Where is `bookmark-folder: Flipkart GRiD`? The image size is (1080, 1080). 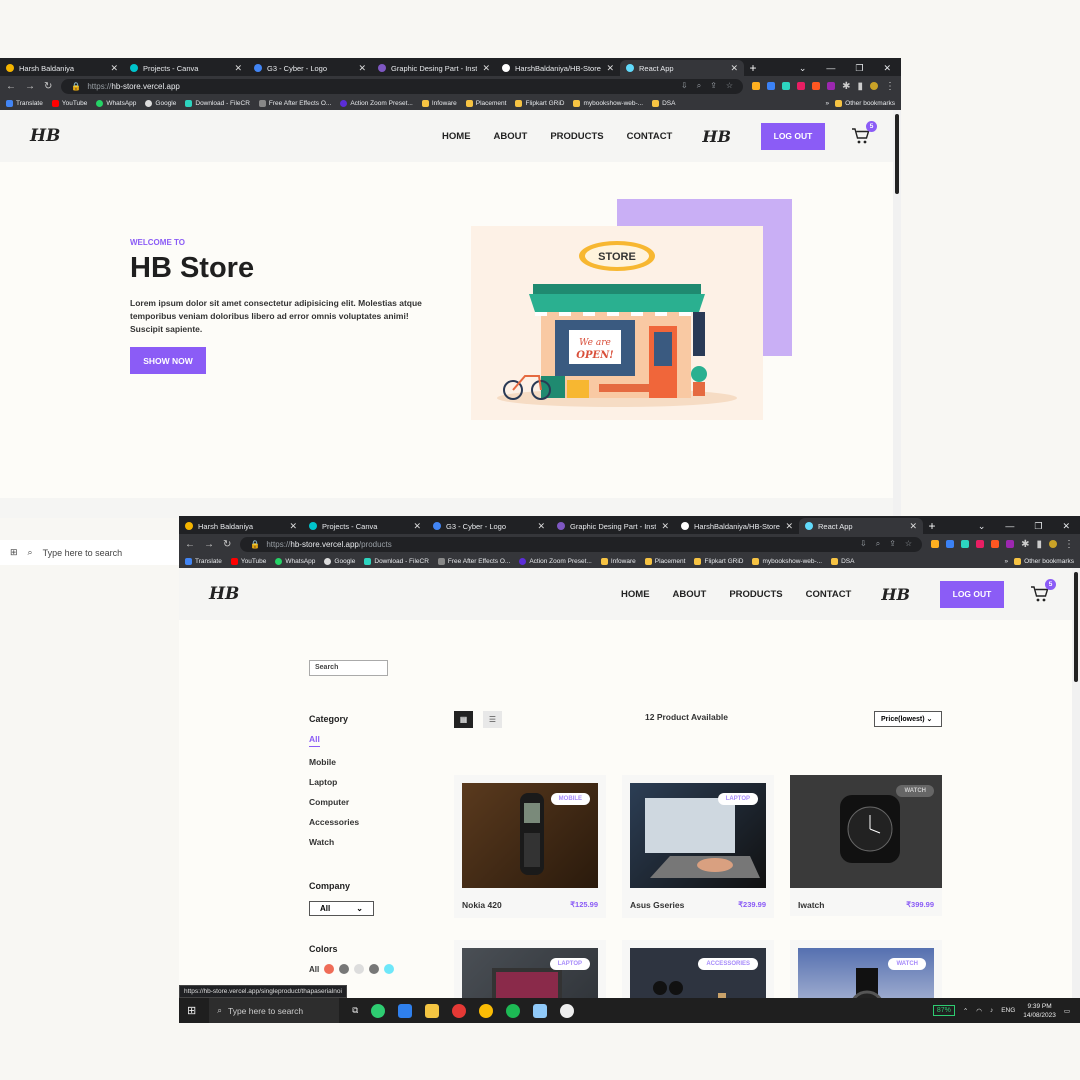
bookmark-folder: Flipkart GRiD is located at coordinates (718, 561).